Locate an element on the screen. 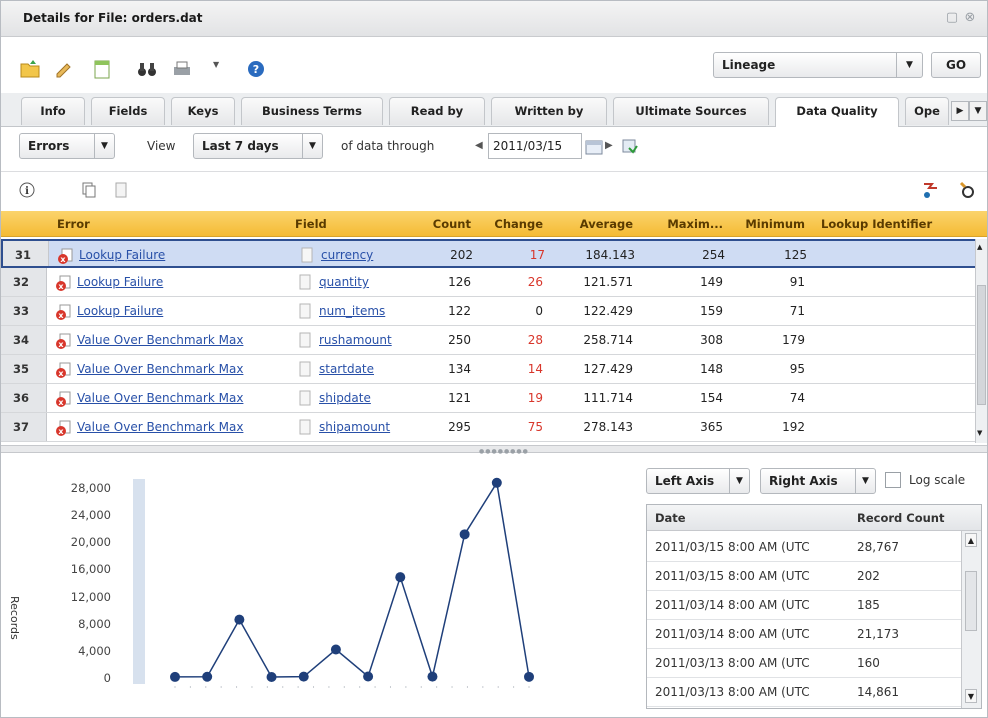  pane-splitter: ●●●●●●●● is located at coordinates (494, 450).